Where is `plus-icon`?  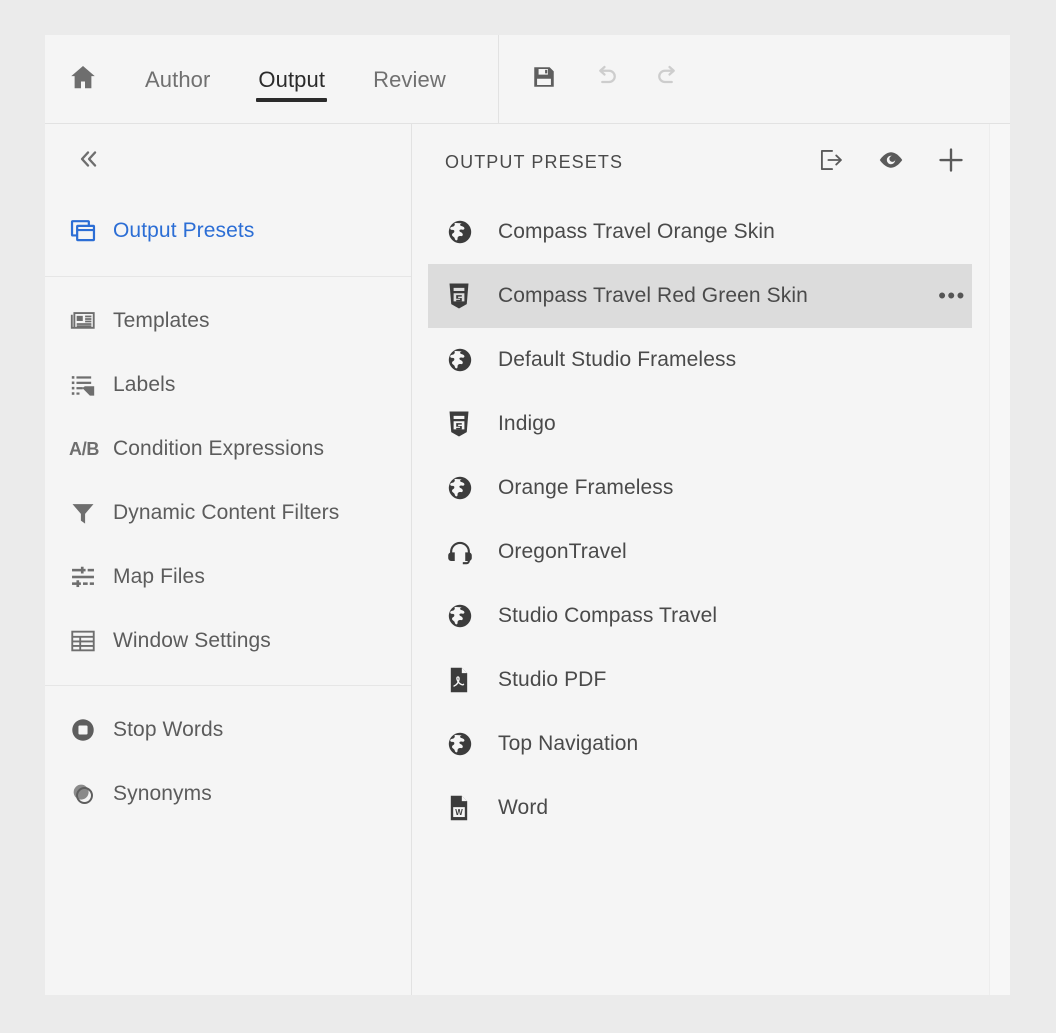
plus-icon is located at coordinates (951, 162).